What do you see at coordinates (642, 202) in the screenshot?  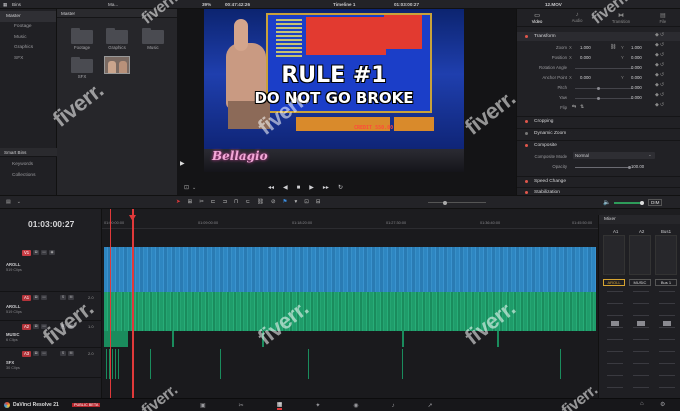 I see `master-volume-knob` at bounding box center [642, 202].